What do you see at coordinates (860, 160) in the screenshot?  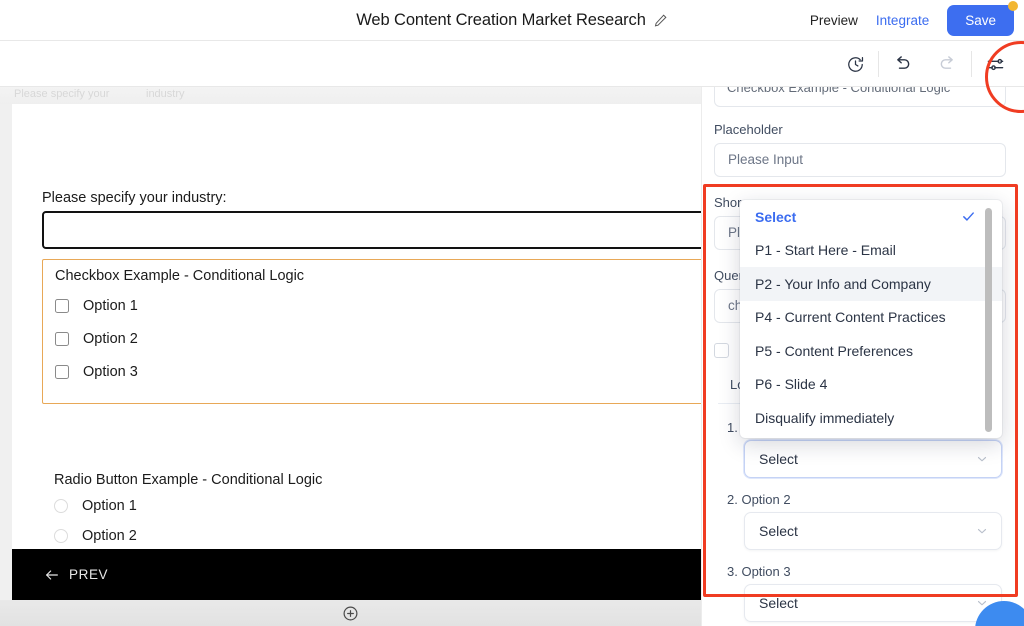 I see `placeholder-input: Please Input` at bounding box center [860, 160].